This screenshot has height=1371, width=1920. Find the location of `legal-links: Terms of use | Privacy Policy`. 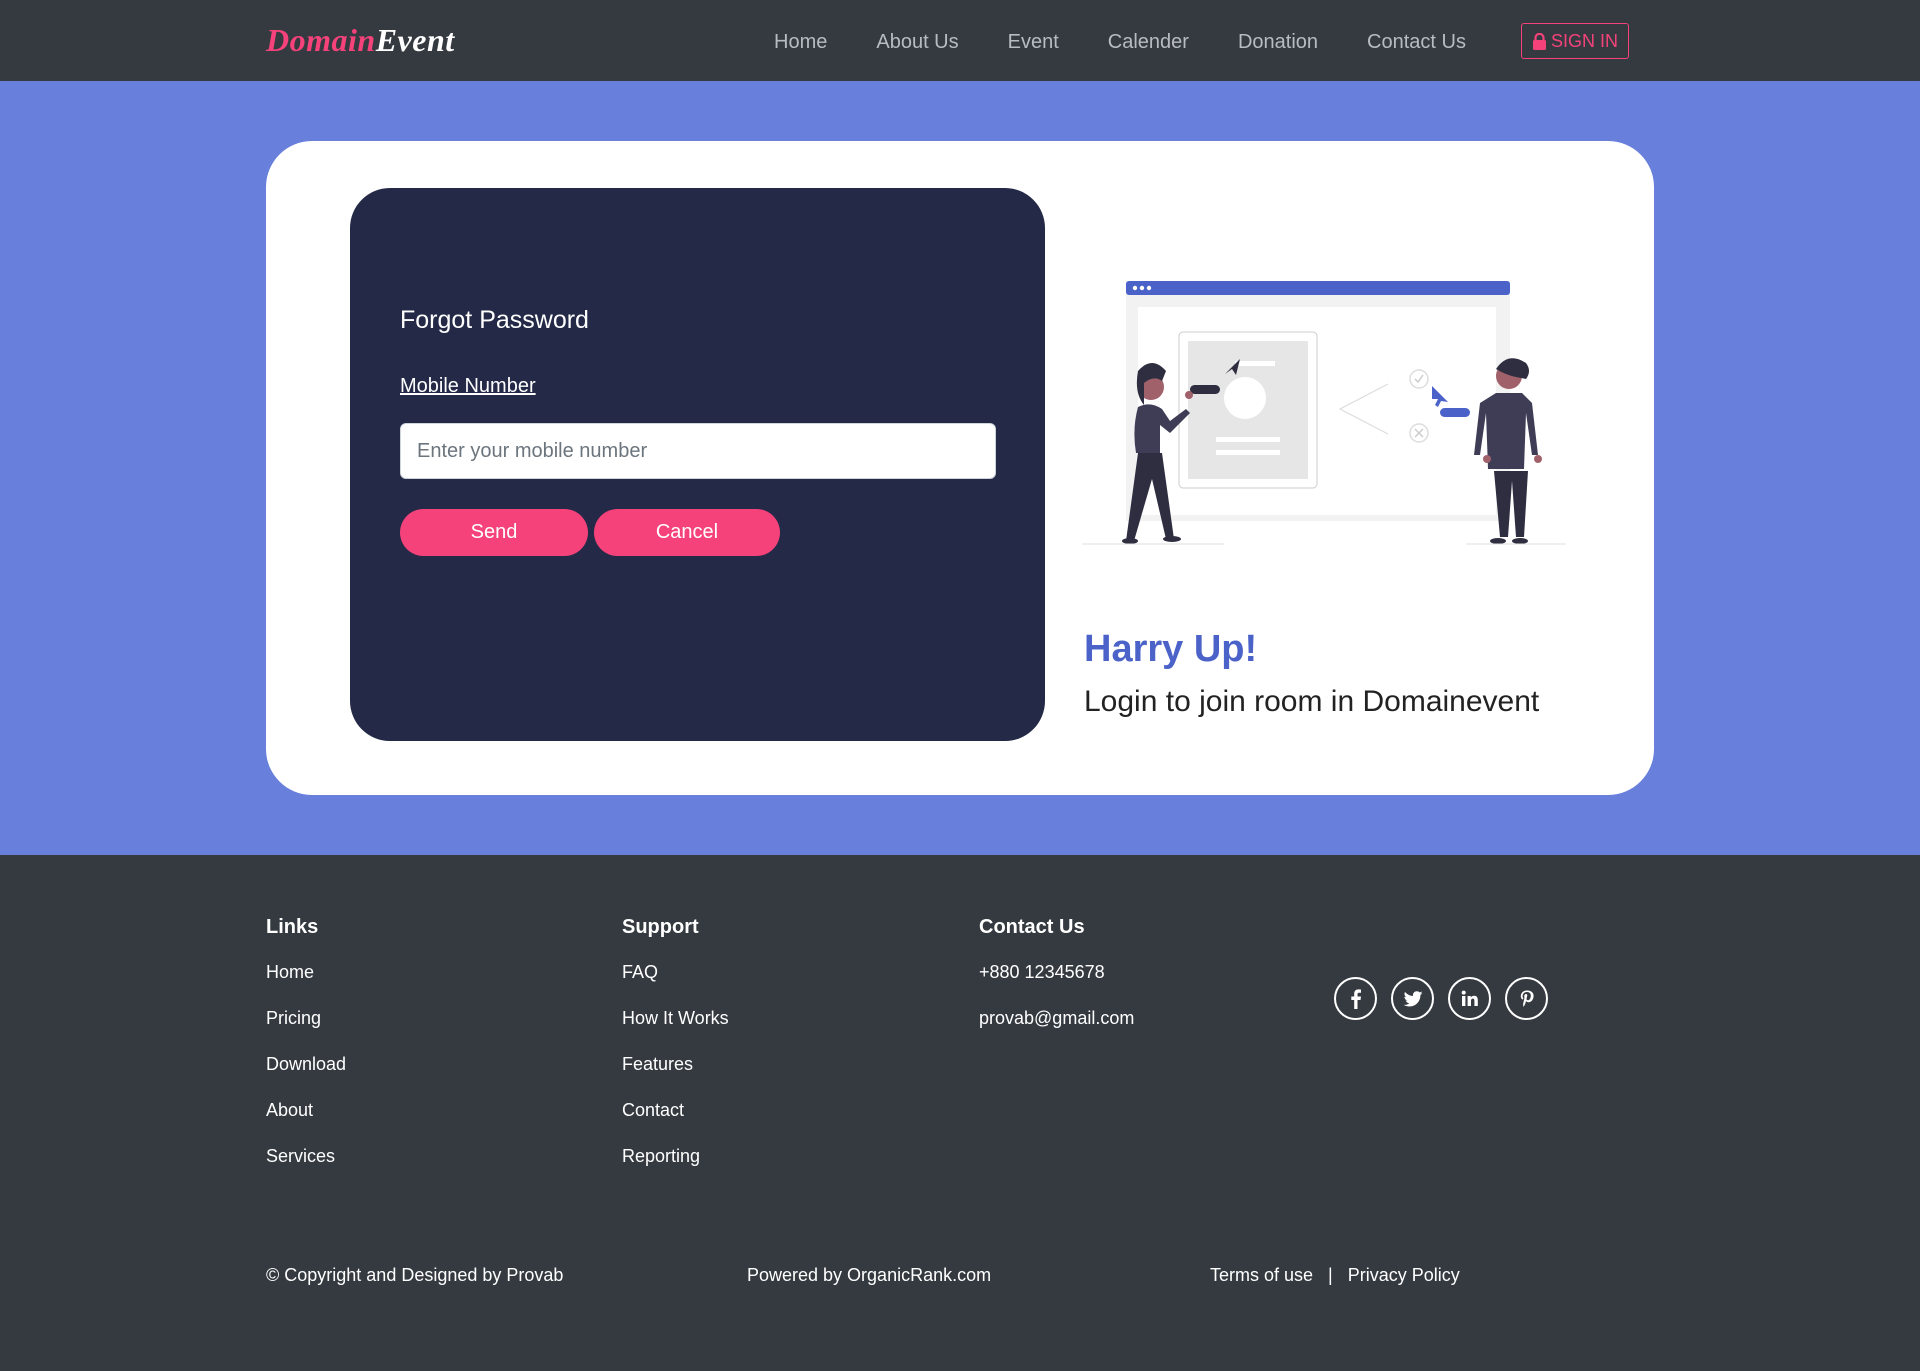

legal-links: Terms of use | Privacy Policy is located at coordinates (1335, 1275).